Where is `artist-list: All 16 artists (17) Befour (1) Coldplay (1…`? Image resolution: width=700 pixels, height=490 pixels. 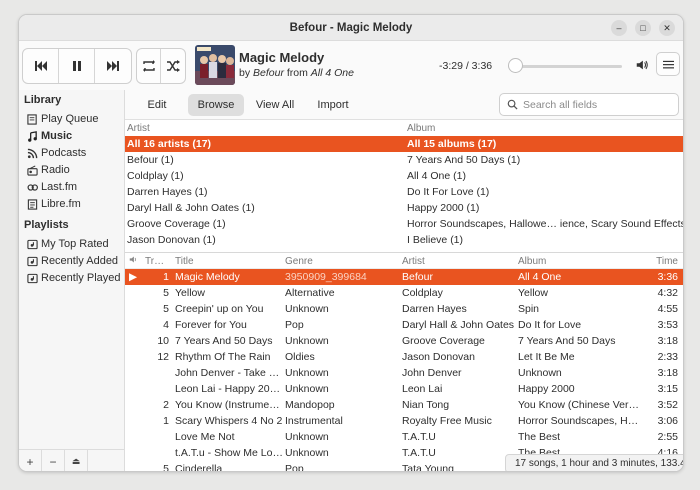
artist-list: All 16 artists (17) Befour (1) Coldplay (1… is located at coordinates (265, 192).